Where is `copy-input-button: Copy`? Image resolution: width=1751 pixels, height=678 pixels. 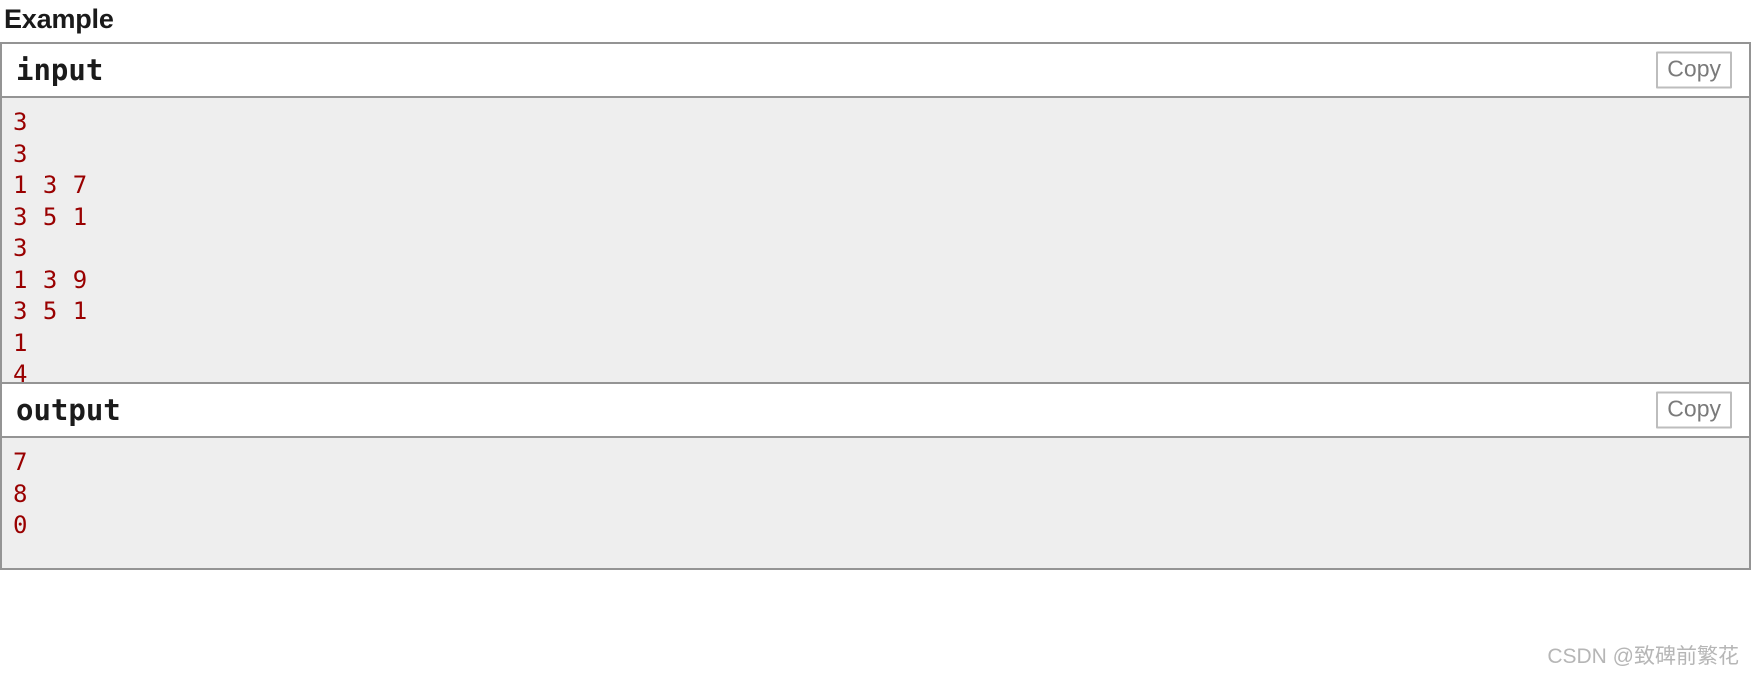 copy-input-button: Copy is located at coordinates (1694, 70).